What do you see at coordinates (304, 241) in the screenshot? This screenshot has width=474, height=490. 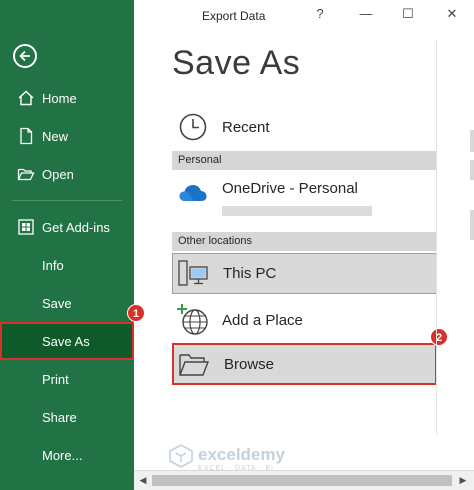 I see `section-header-other-locations: Other locations` at bounding box center [304, 241].